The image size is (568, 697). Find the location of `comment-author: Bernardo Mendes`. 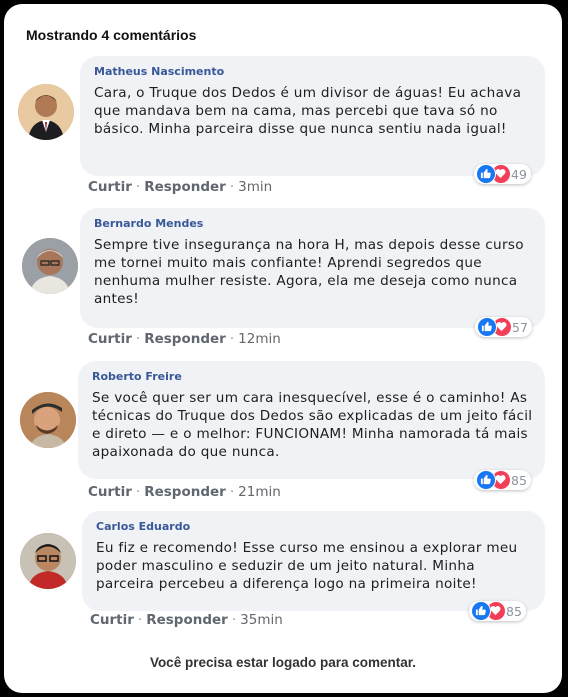

comment-author: Bernardo Mendes is located at coordinates (313, 223).